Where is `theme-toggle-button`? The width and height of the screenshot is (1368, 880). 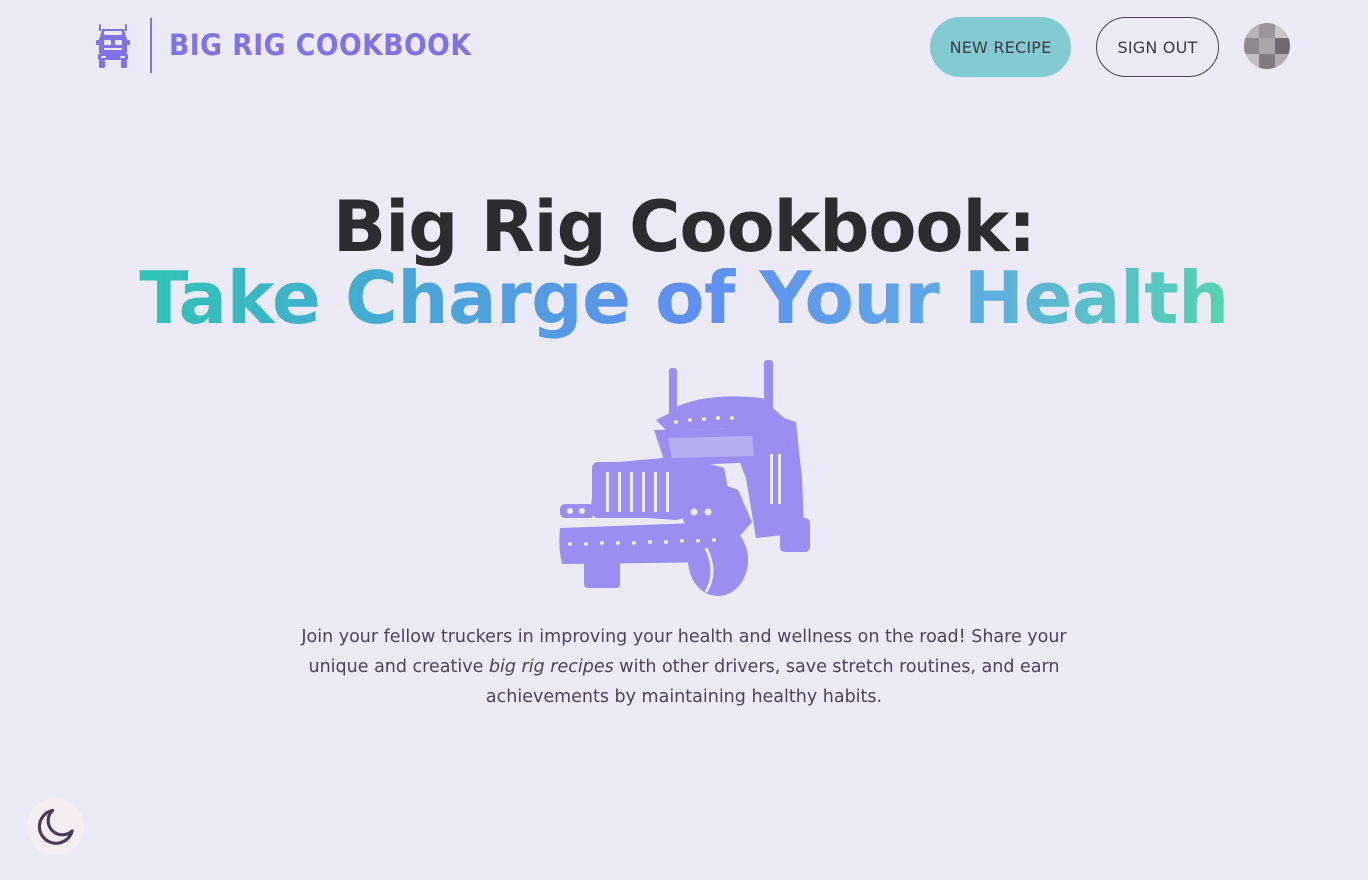
theme-toggle-button is located at coordinates (55, 826).